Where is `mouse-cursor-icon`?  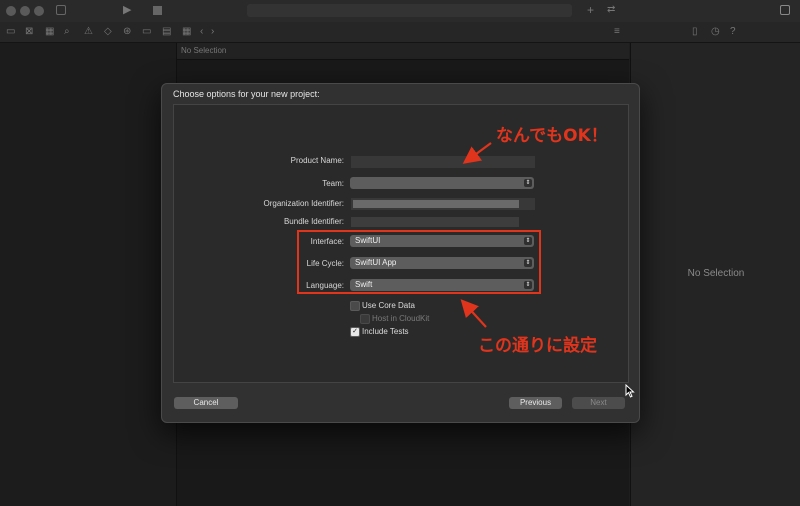 mouse-cursor-icon is located at coordinates (630, 391).